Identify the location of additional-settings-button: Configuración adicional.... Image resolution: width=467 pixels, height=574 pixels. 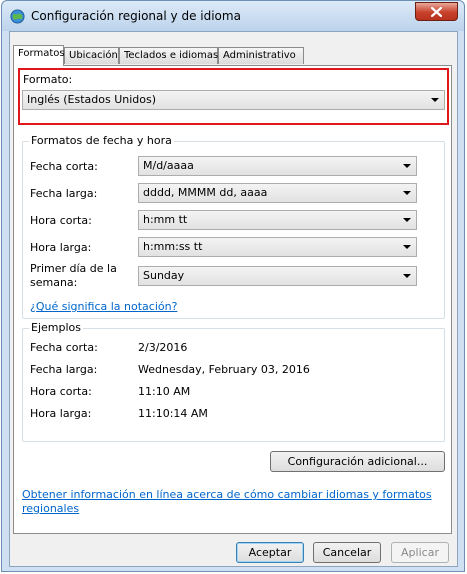
(357, 461).